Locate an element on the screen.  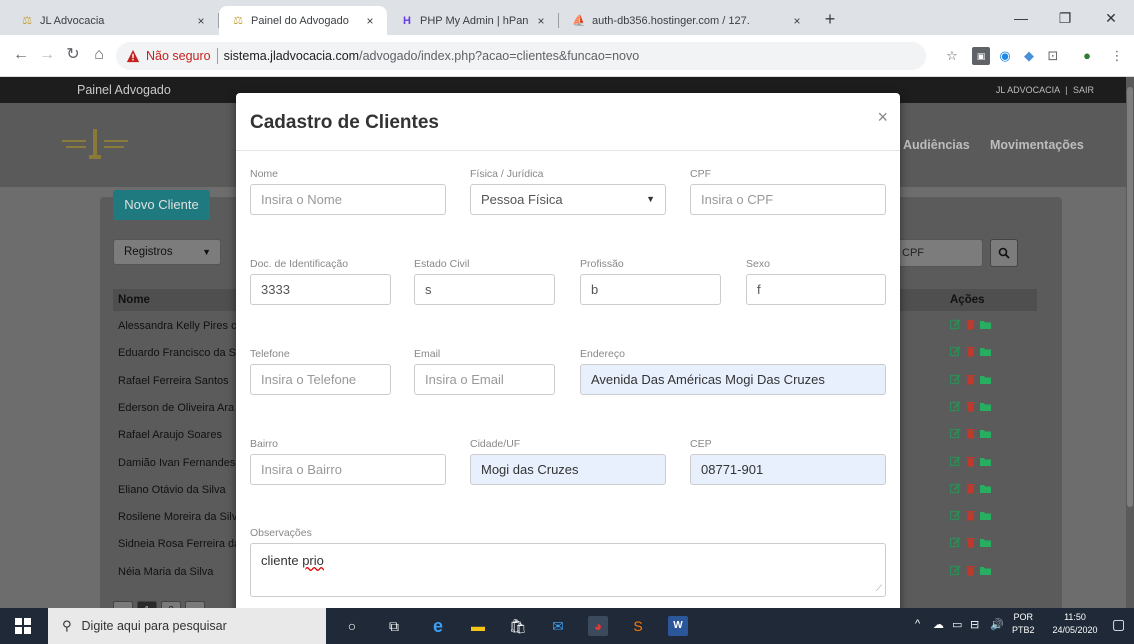
cidade-input: Mogi das Cruzes is located at coordinates (568, 469).